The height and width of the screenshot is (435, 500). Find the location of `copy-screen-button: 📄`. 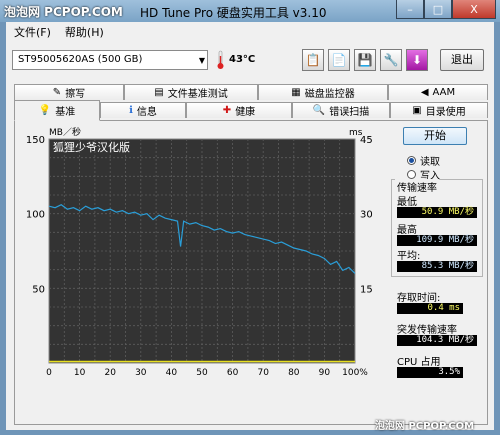

copy-screen-button: 📄 is located at coordinates (339, 60).